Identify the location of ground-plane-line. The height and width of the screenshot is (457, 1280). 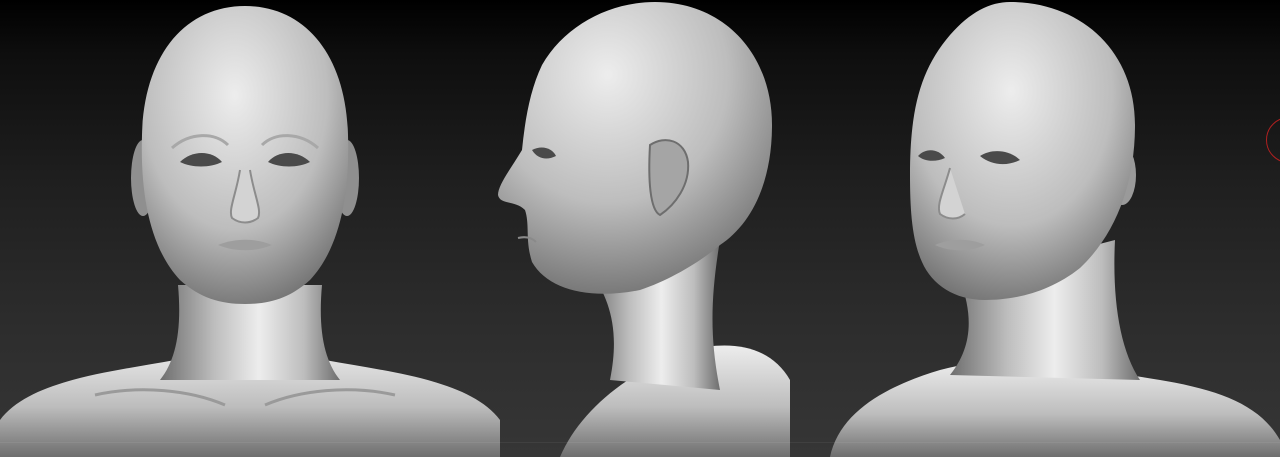
(640, 442).